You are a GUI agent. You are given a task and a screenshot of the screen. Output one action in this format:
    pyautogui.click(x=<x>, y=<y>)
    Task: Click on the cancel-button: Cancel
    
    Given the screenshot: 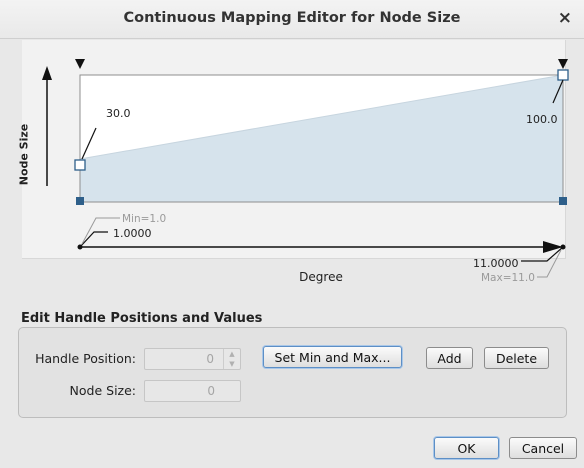 What is the action you would take?
    pyautogui.click(x=543, y=448)
    